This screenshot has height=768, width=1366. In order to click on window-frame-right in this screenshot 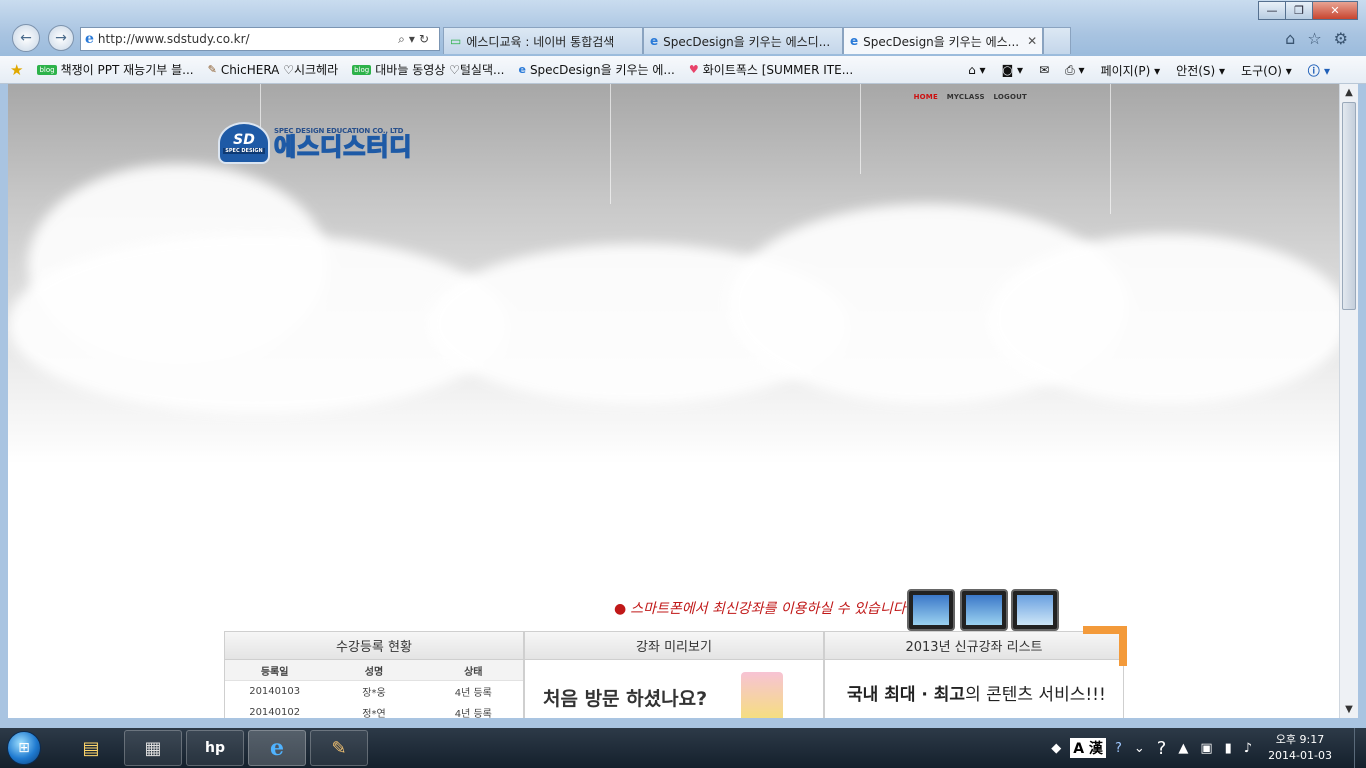, I will do `click(1362, 401)`.